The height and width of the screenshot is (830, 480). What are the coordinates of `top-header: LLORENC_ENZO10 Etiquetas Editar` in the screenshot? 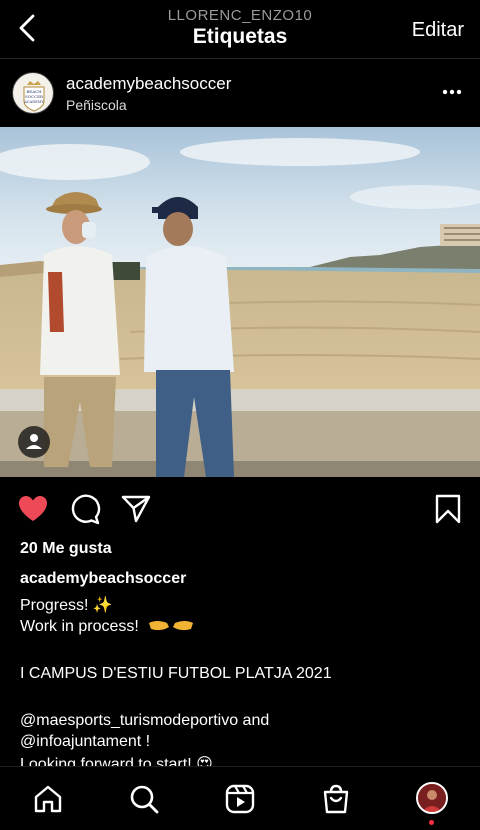 It's located at (240, 29).